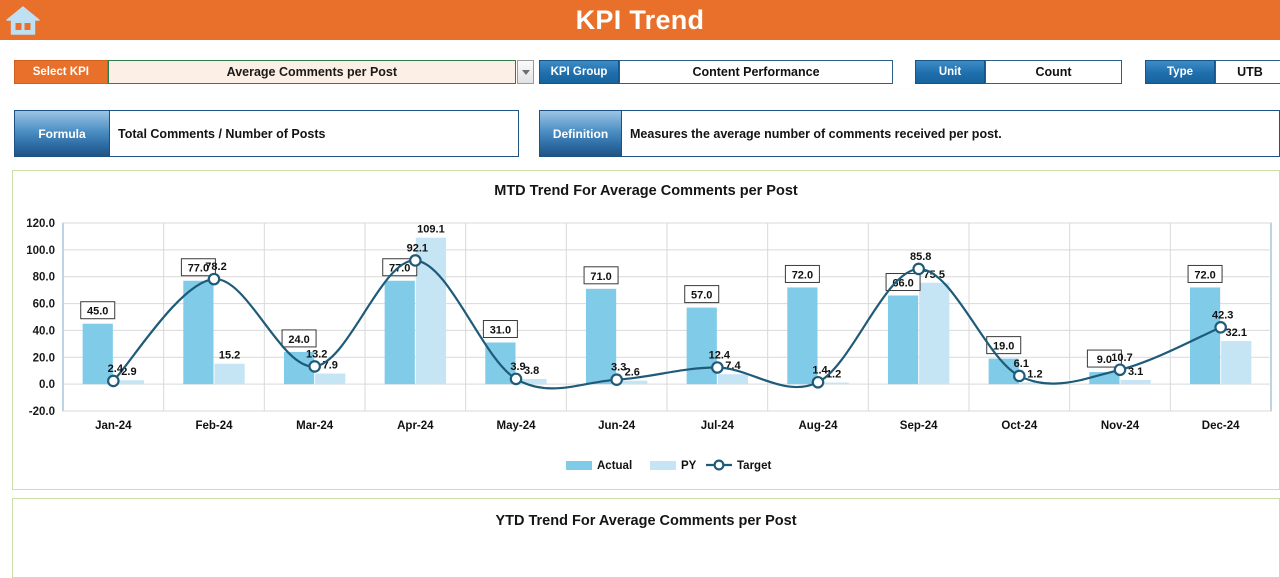  Describe the element at coordinates (719, 465) in the screenshot. I see `legend-marker` at that location.